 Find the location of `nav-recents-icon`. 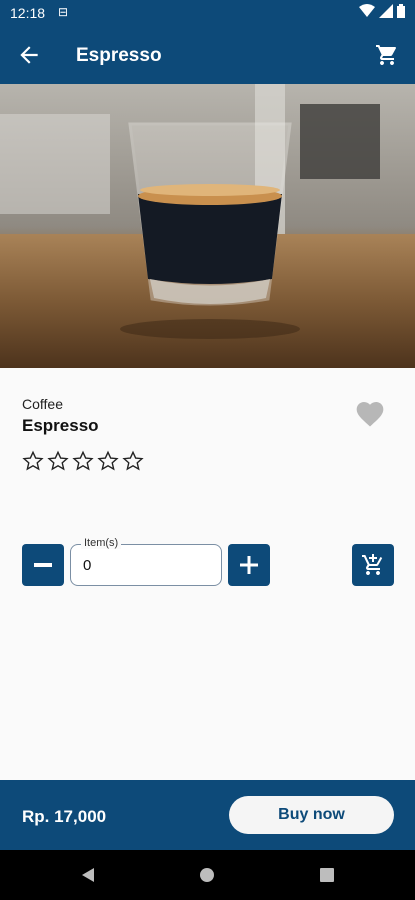

nav-recents-icon is located at coordinates (327, 875).